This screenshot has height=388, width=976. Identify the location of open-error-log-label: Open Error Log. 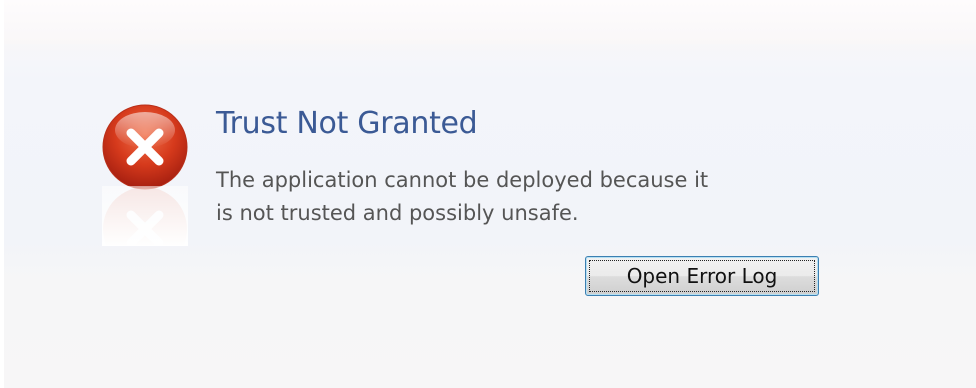
(702, 276).